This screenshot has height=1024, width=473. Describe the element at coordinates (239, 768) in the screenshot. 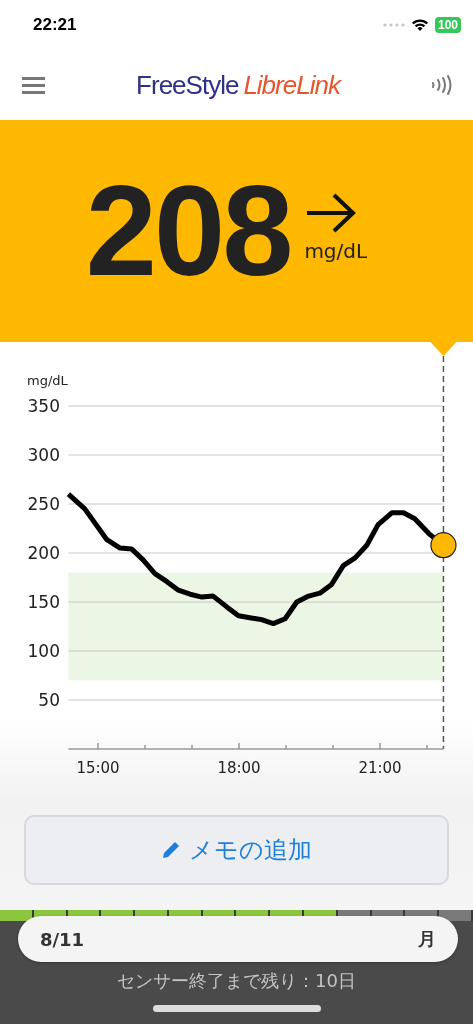

I see `x-tick-label: 18:00` at that location.